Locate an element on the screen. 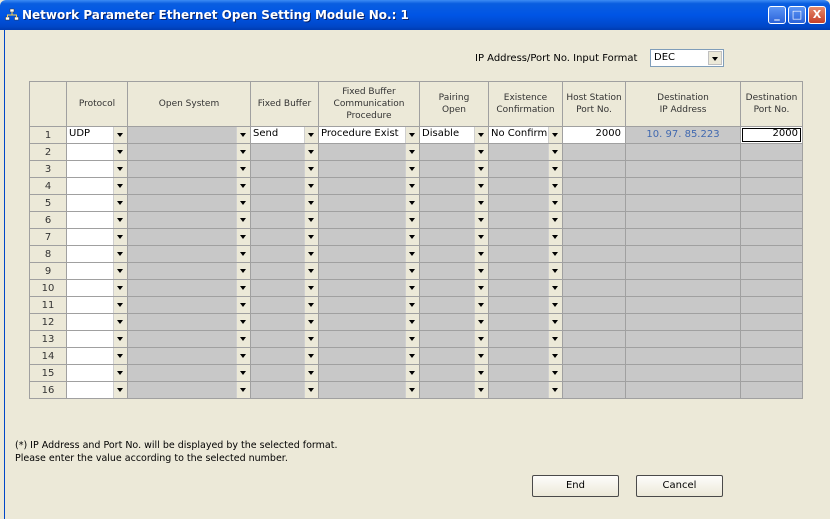  maximize-button: □ is located at coordinates (797, 15).